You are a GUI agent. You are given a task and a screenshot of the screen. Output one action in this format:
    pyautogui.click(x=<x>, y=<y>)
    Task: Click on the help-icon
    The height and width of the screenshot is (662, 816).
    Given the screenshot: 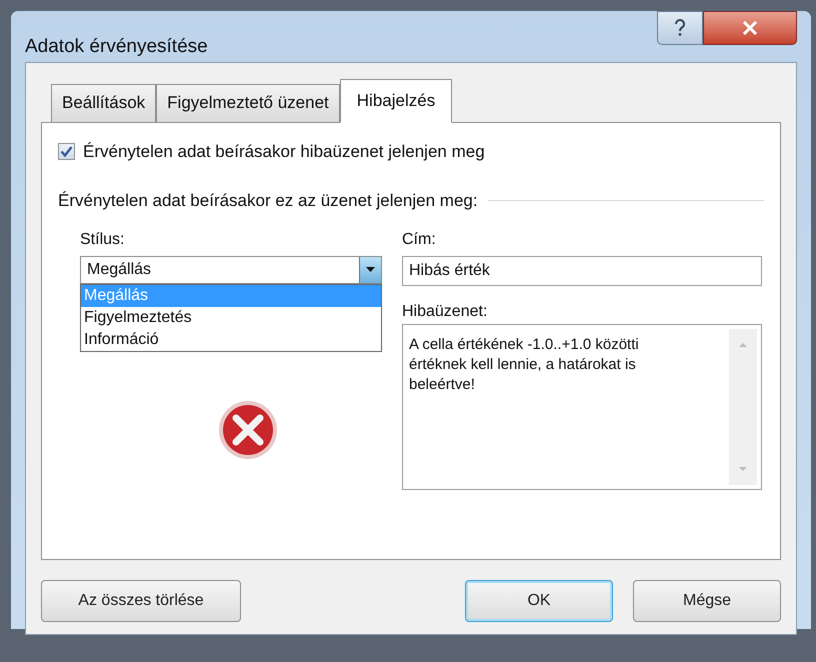 What is the action you would take?
    pyautogui.click(x=680, y=28)
    